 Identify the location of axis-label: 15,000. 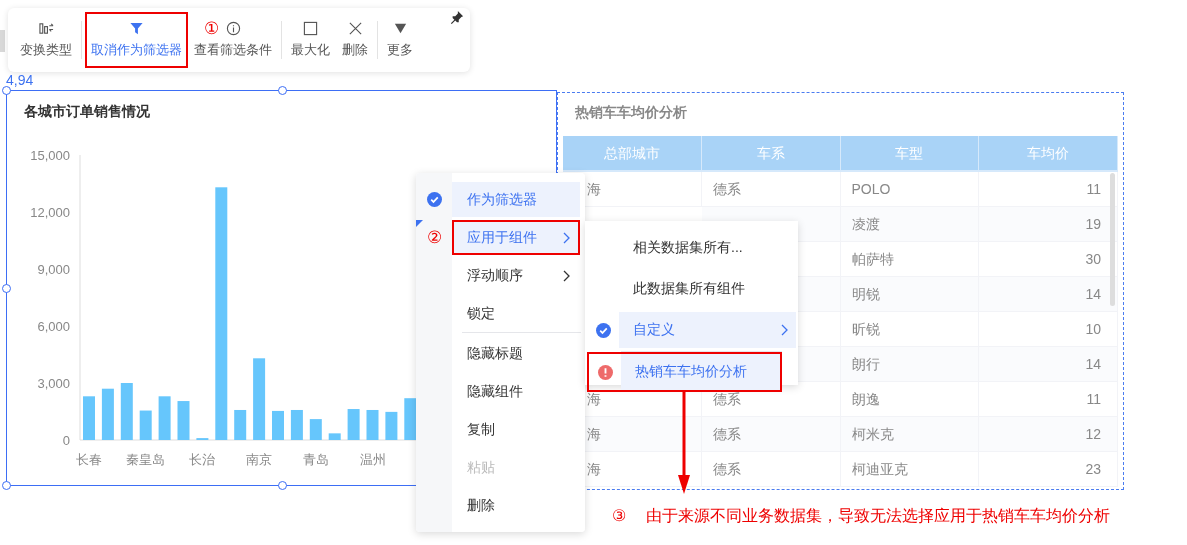
(50, 155).